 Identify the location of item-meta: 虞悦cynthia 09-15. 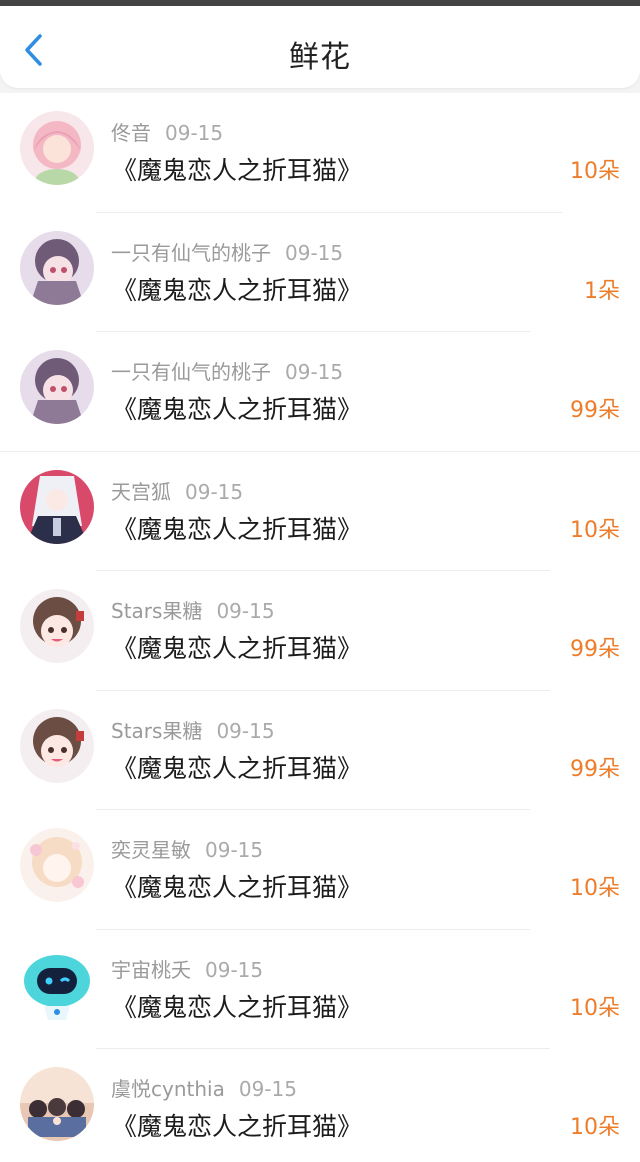
(204, 1087).